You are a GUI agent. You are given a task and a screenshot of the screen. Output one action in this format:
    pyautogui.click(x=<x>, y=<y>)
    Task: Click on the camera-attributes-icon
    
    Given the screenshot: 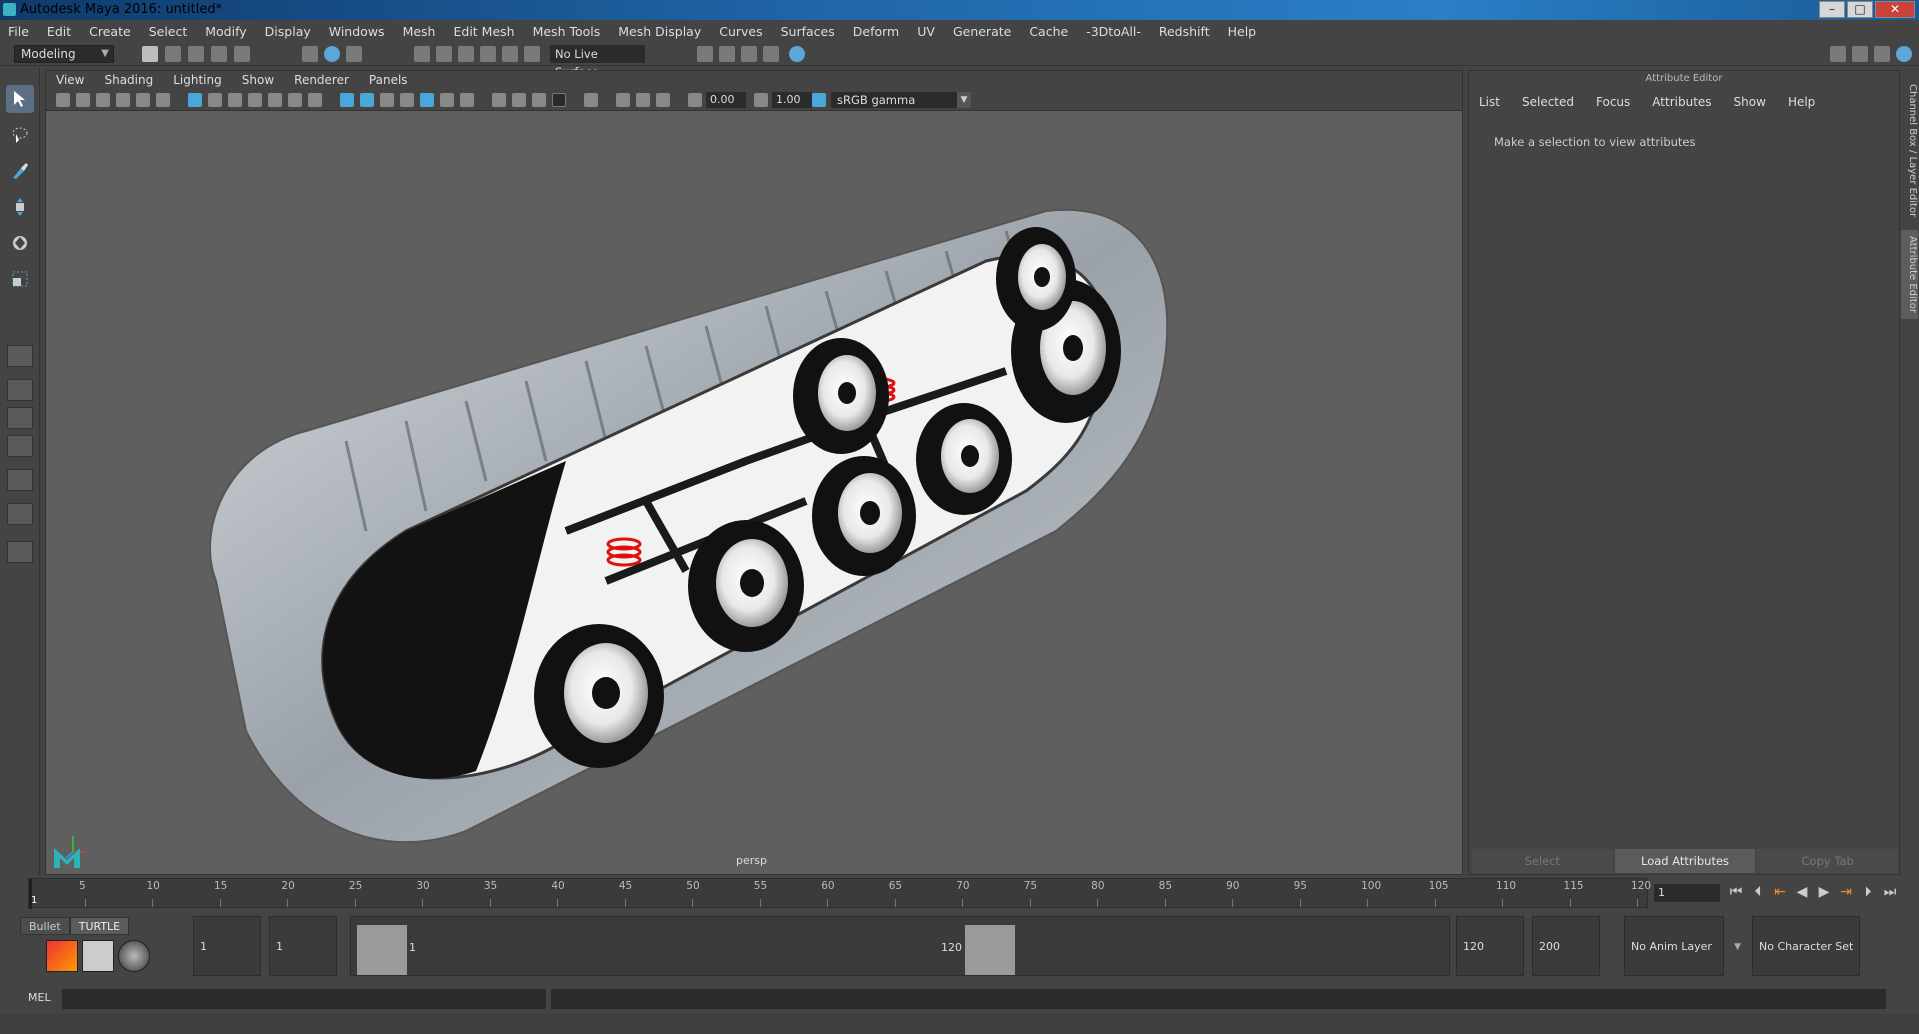 What is the action you would take?
    pyautogui.click(x=83, y=100)
    